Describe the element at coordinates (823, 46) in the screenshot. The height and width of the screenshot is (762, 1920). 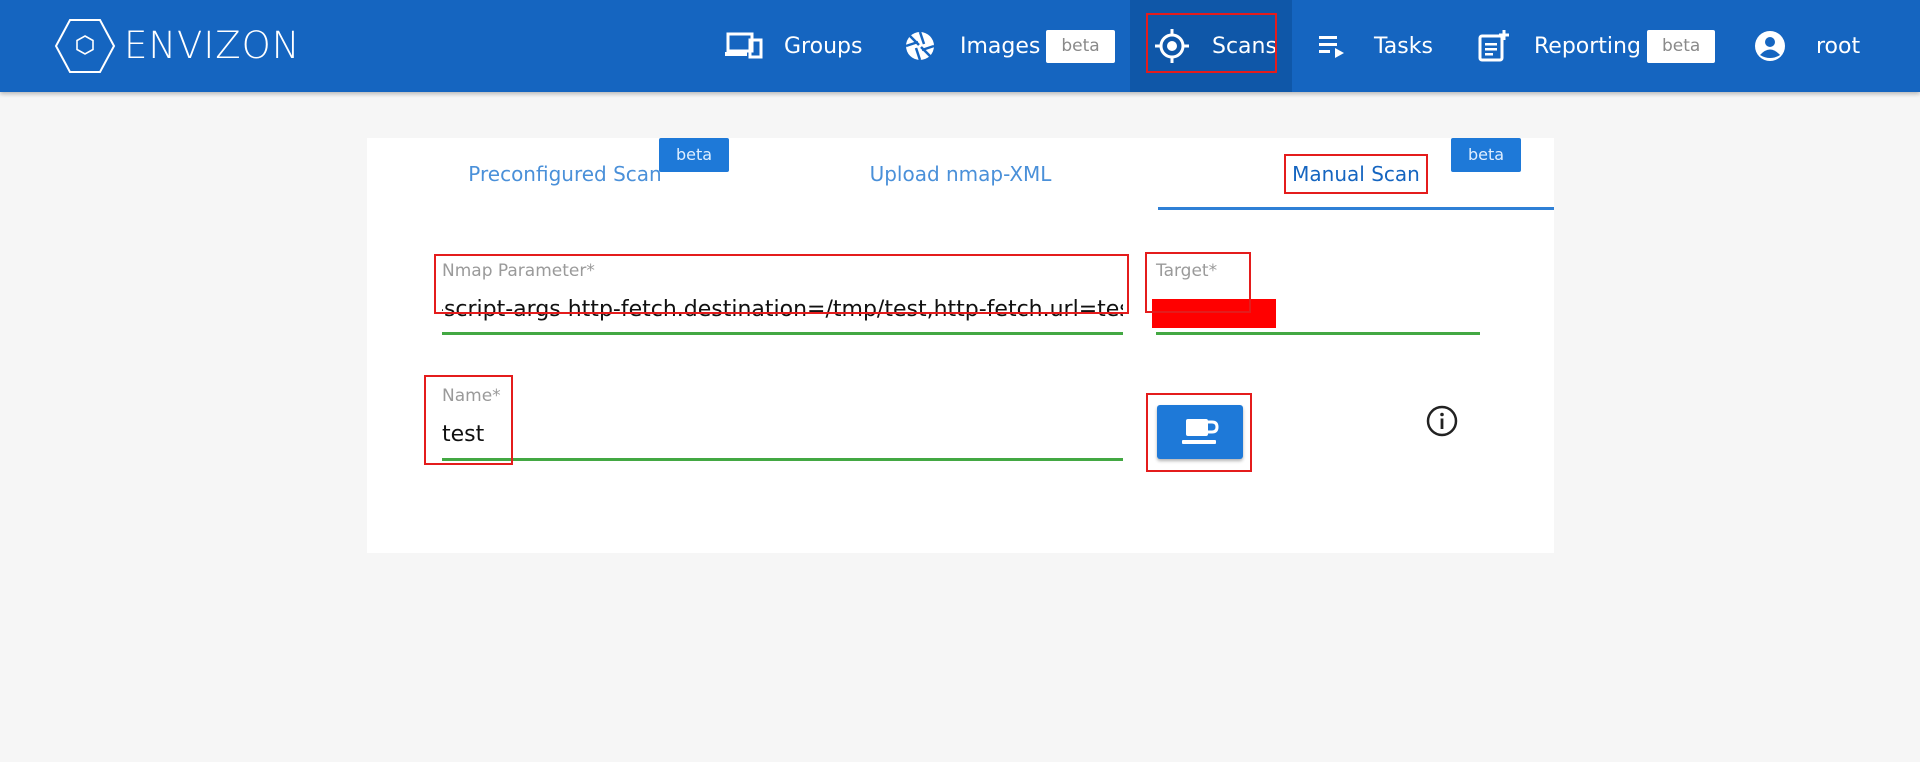
I see `nav-groups-label: Groups` at that location.